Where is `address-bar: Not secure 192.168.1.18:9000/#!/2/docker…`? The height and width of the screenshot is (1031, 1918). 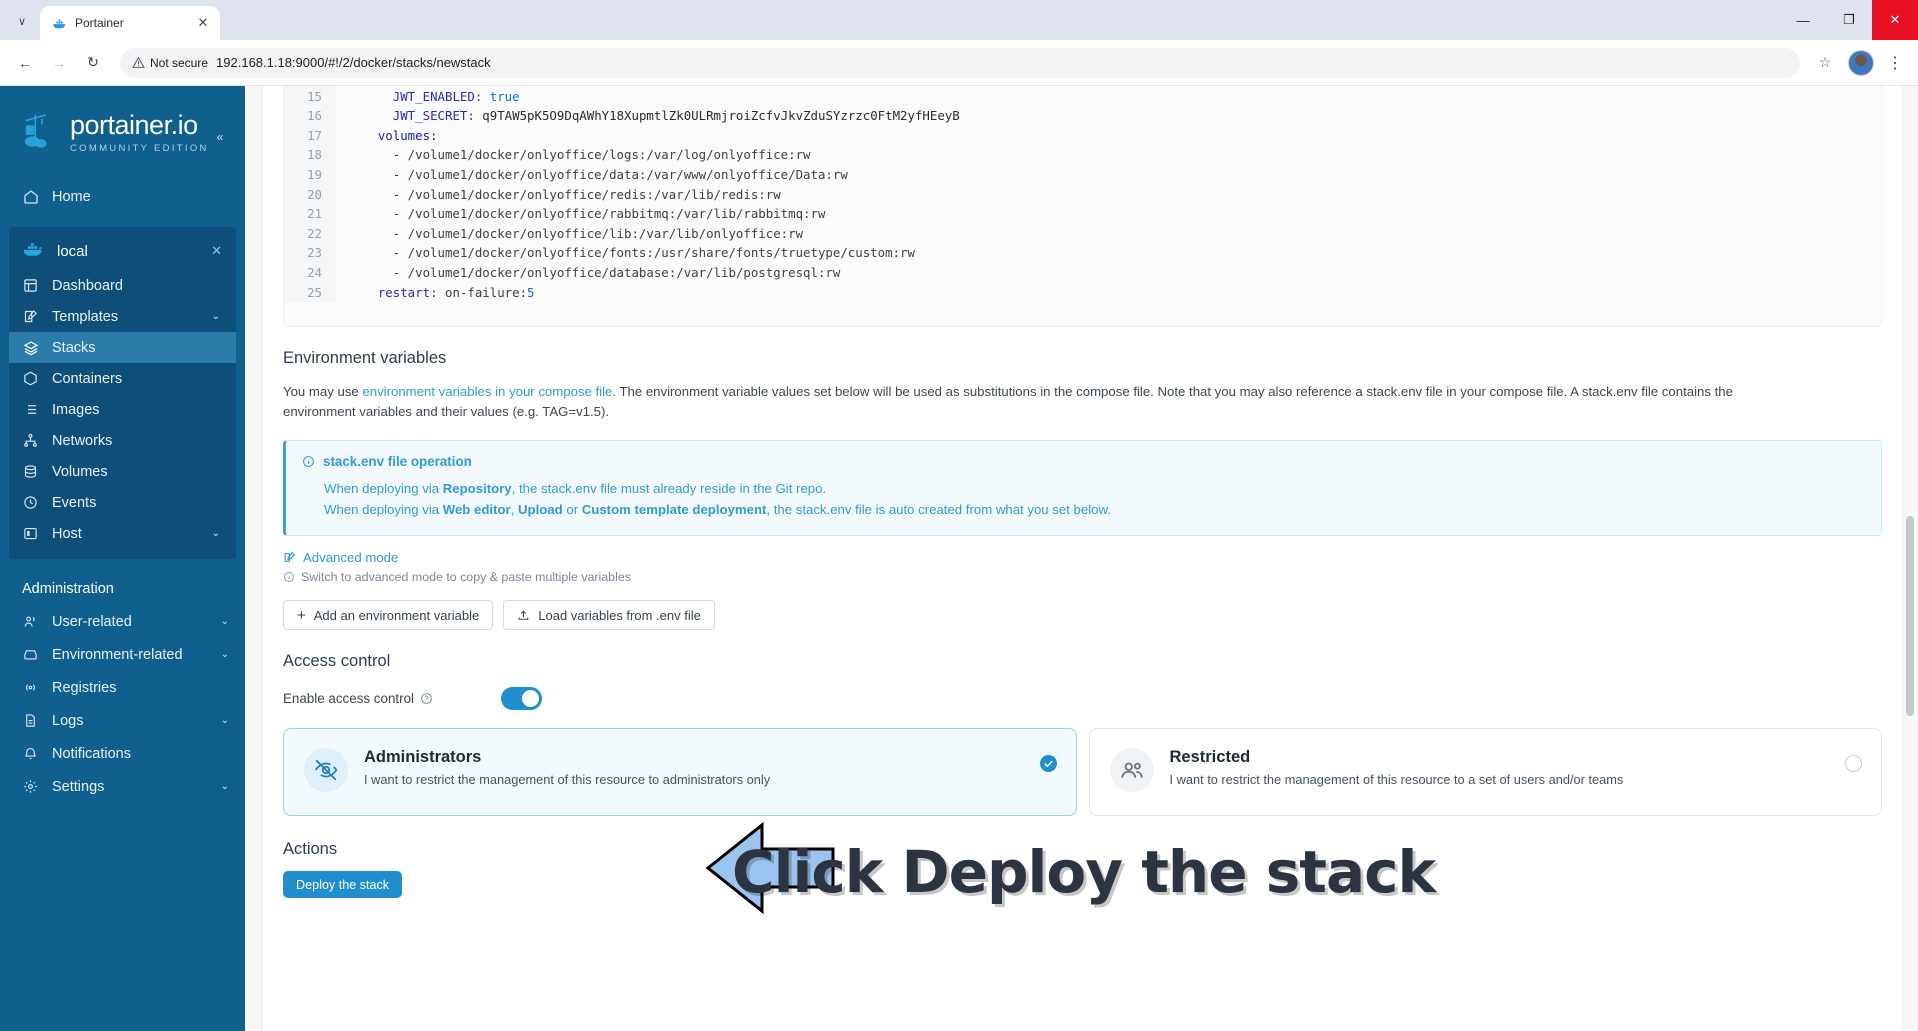 address-bar: Not secure 192.168.1.18:9000/#!/2/docker… is located at coordinates (960, 62).